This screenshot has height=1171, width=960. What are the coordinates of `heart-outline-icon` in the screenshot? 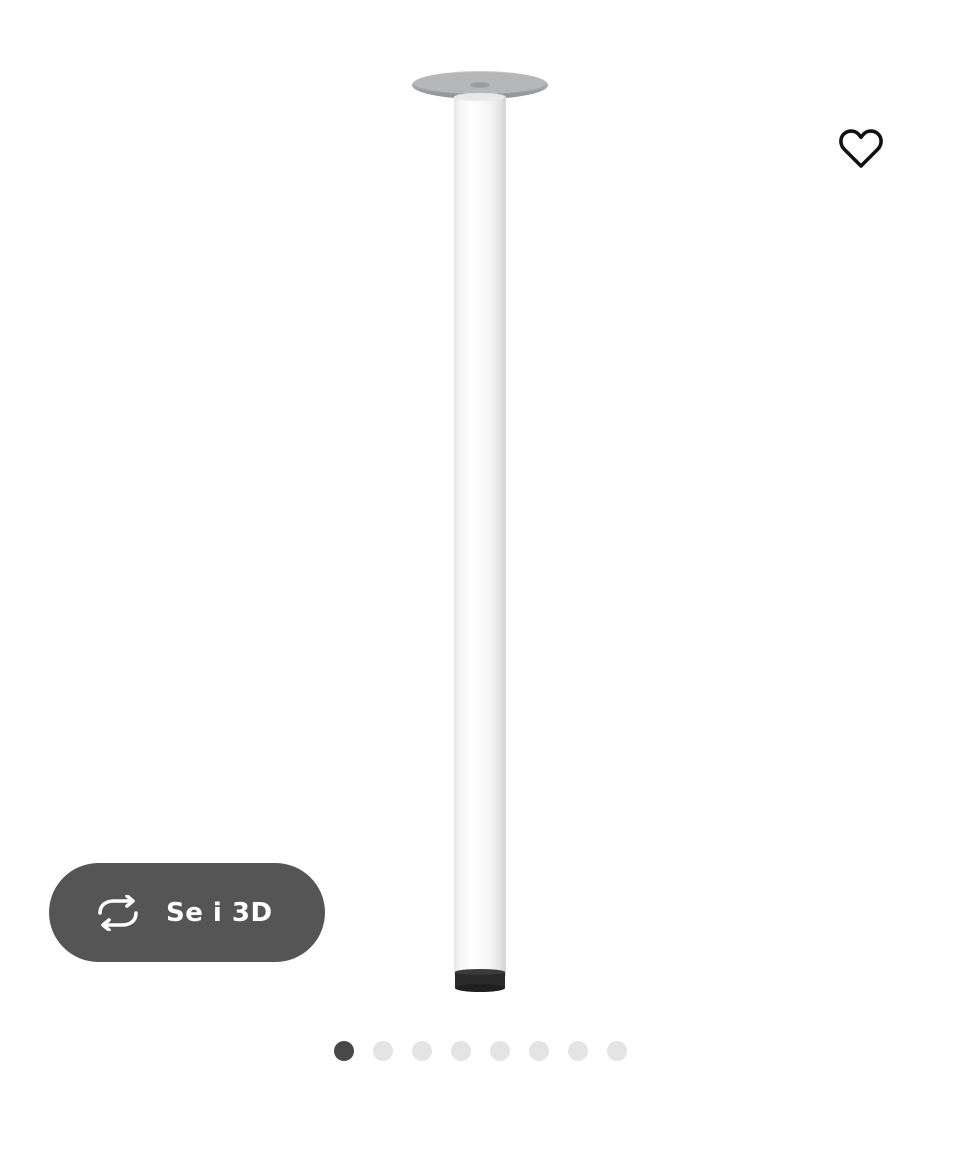 It's located at (861, 148).